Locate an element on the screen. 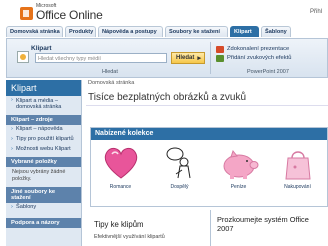  search-button-label: Hledat is located at coordinates (185, 58).